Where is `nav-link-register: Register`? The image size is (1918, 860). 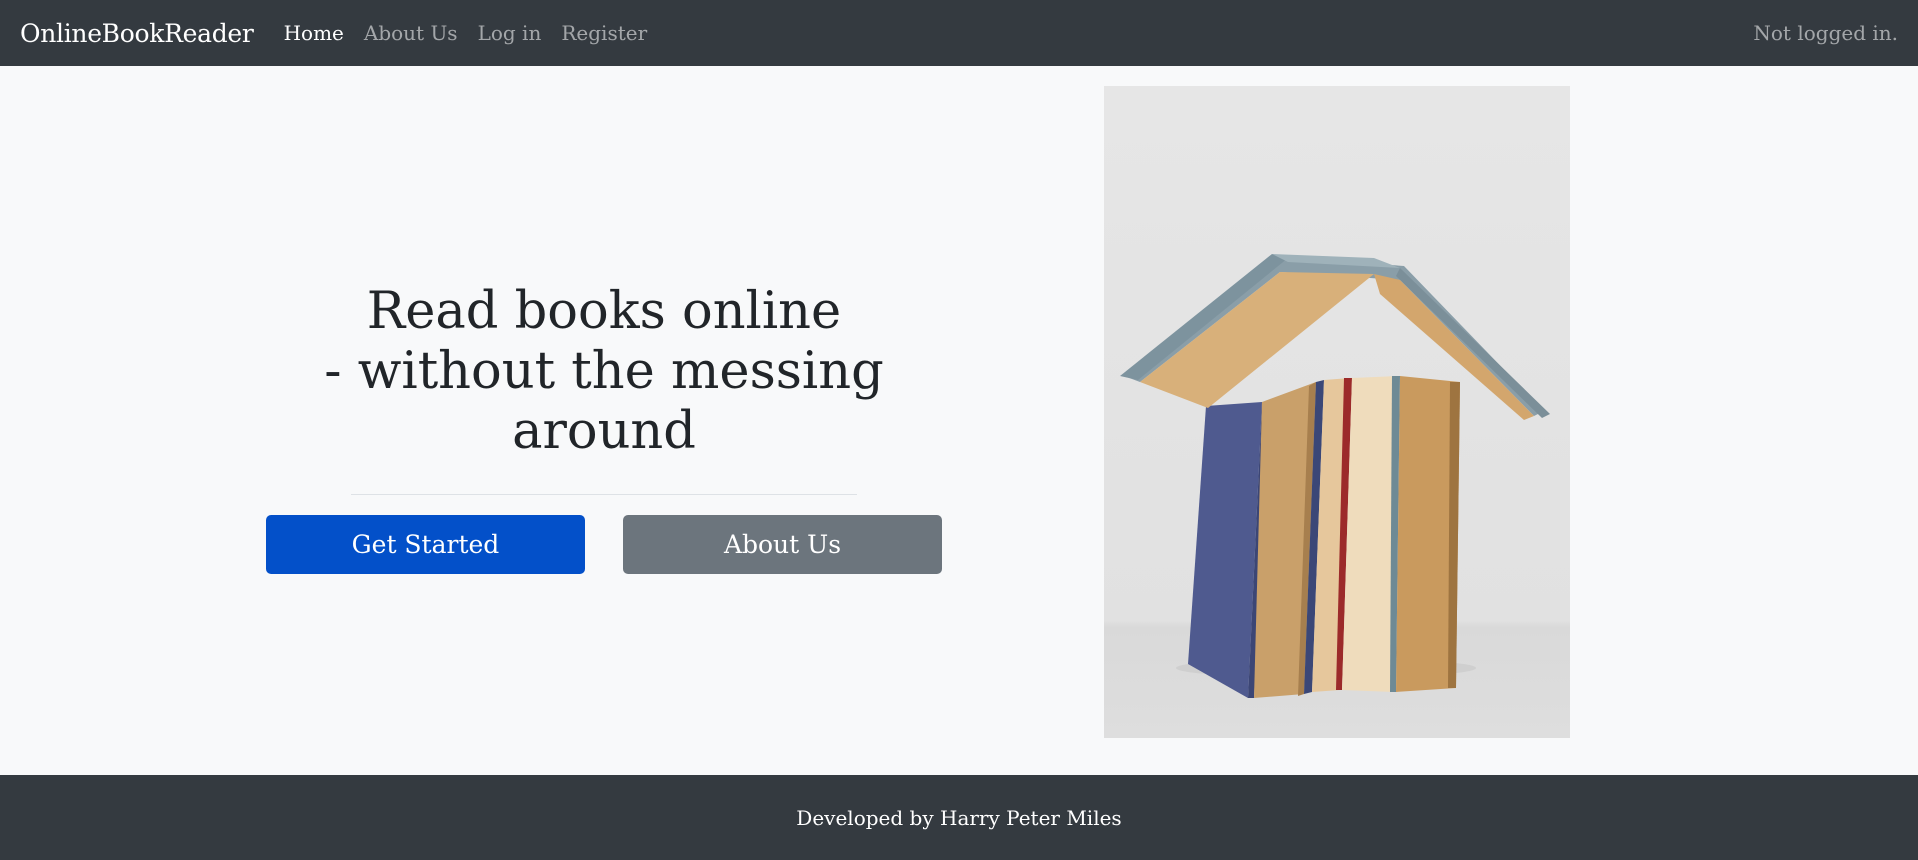
nav-link-register: Register is located at coordinates (604, 33).